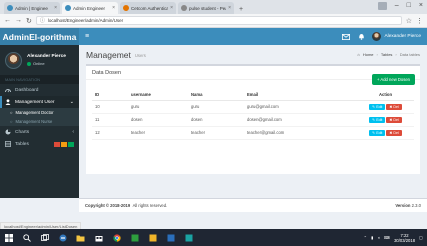  Describe the element at coordinates (140, 55) in the screenshot. I see `page-subtitle: Users` at that location.